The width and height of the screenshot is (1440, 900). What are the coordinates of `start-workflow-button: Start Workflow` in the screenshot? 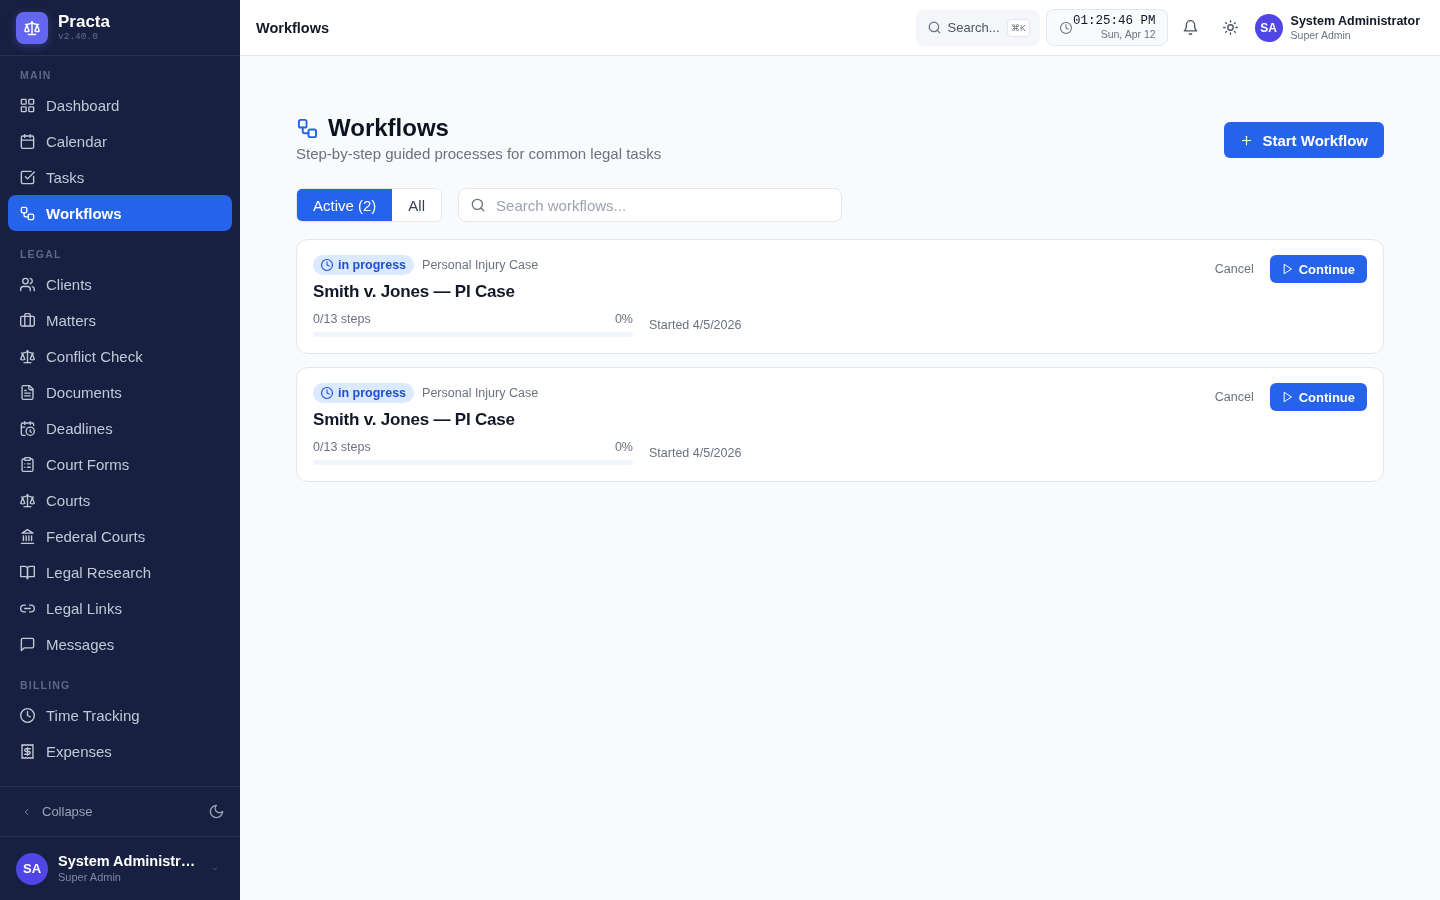 It's located at (1304, 140).